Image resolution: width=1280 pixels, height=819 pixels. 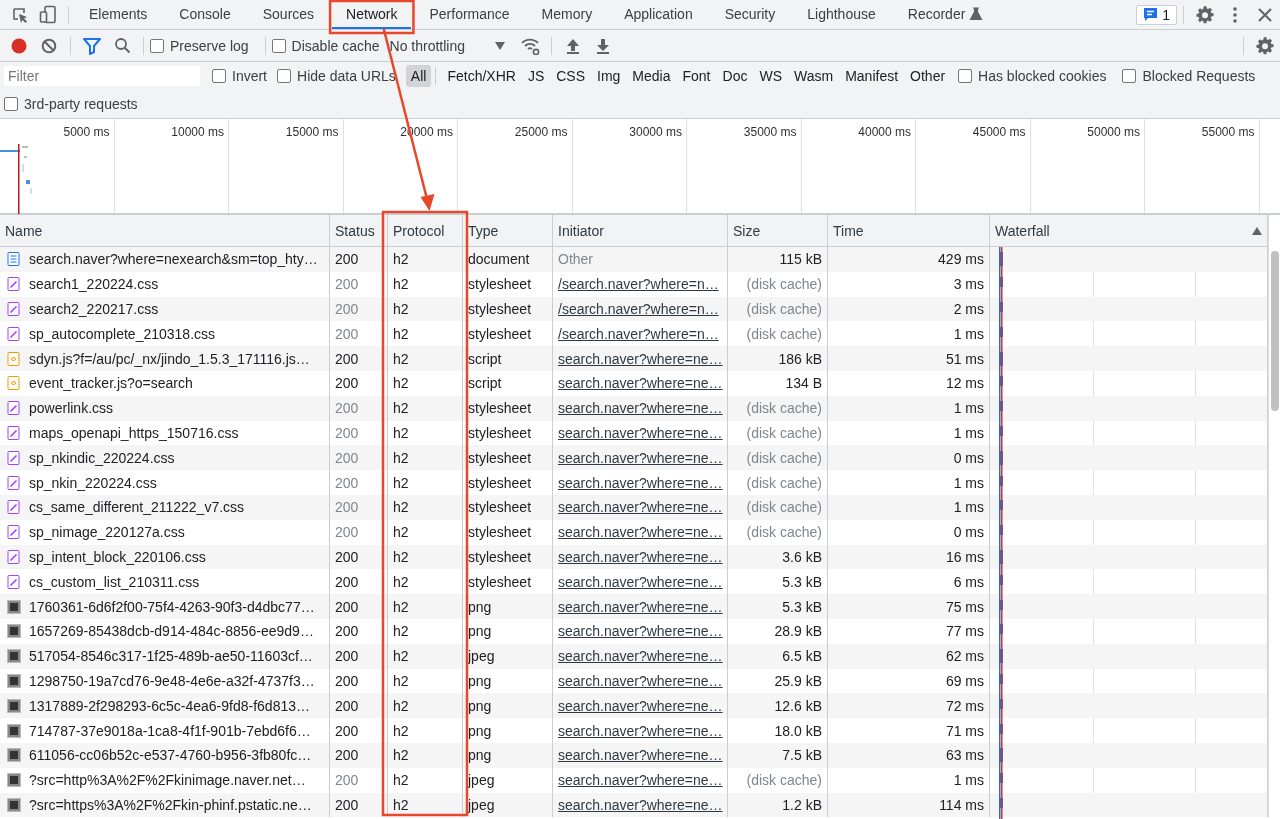 What do you see at coordinates (359, 231) in the screenshot?
I see `column-header: Status` at bounding box center [359, 231].